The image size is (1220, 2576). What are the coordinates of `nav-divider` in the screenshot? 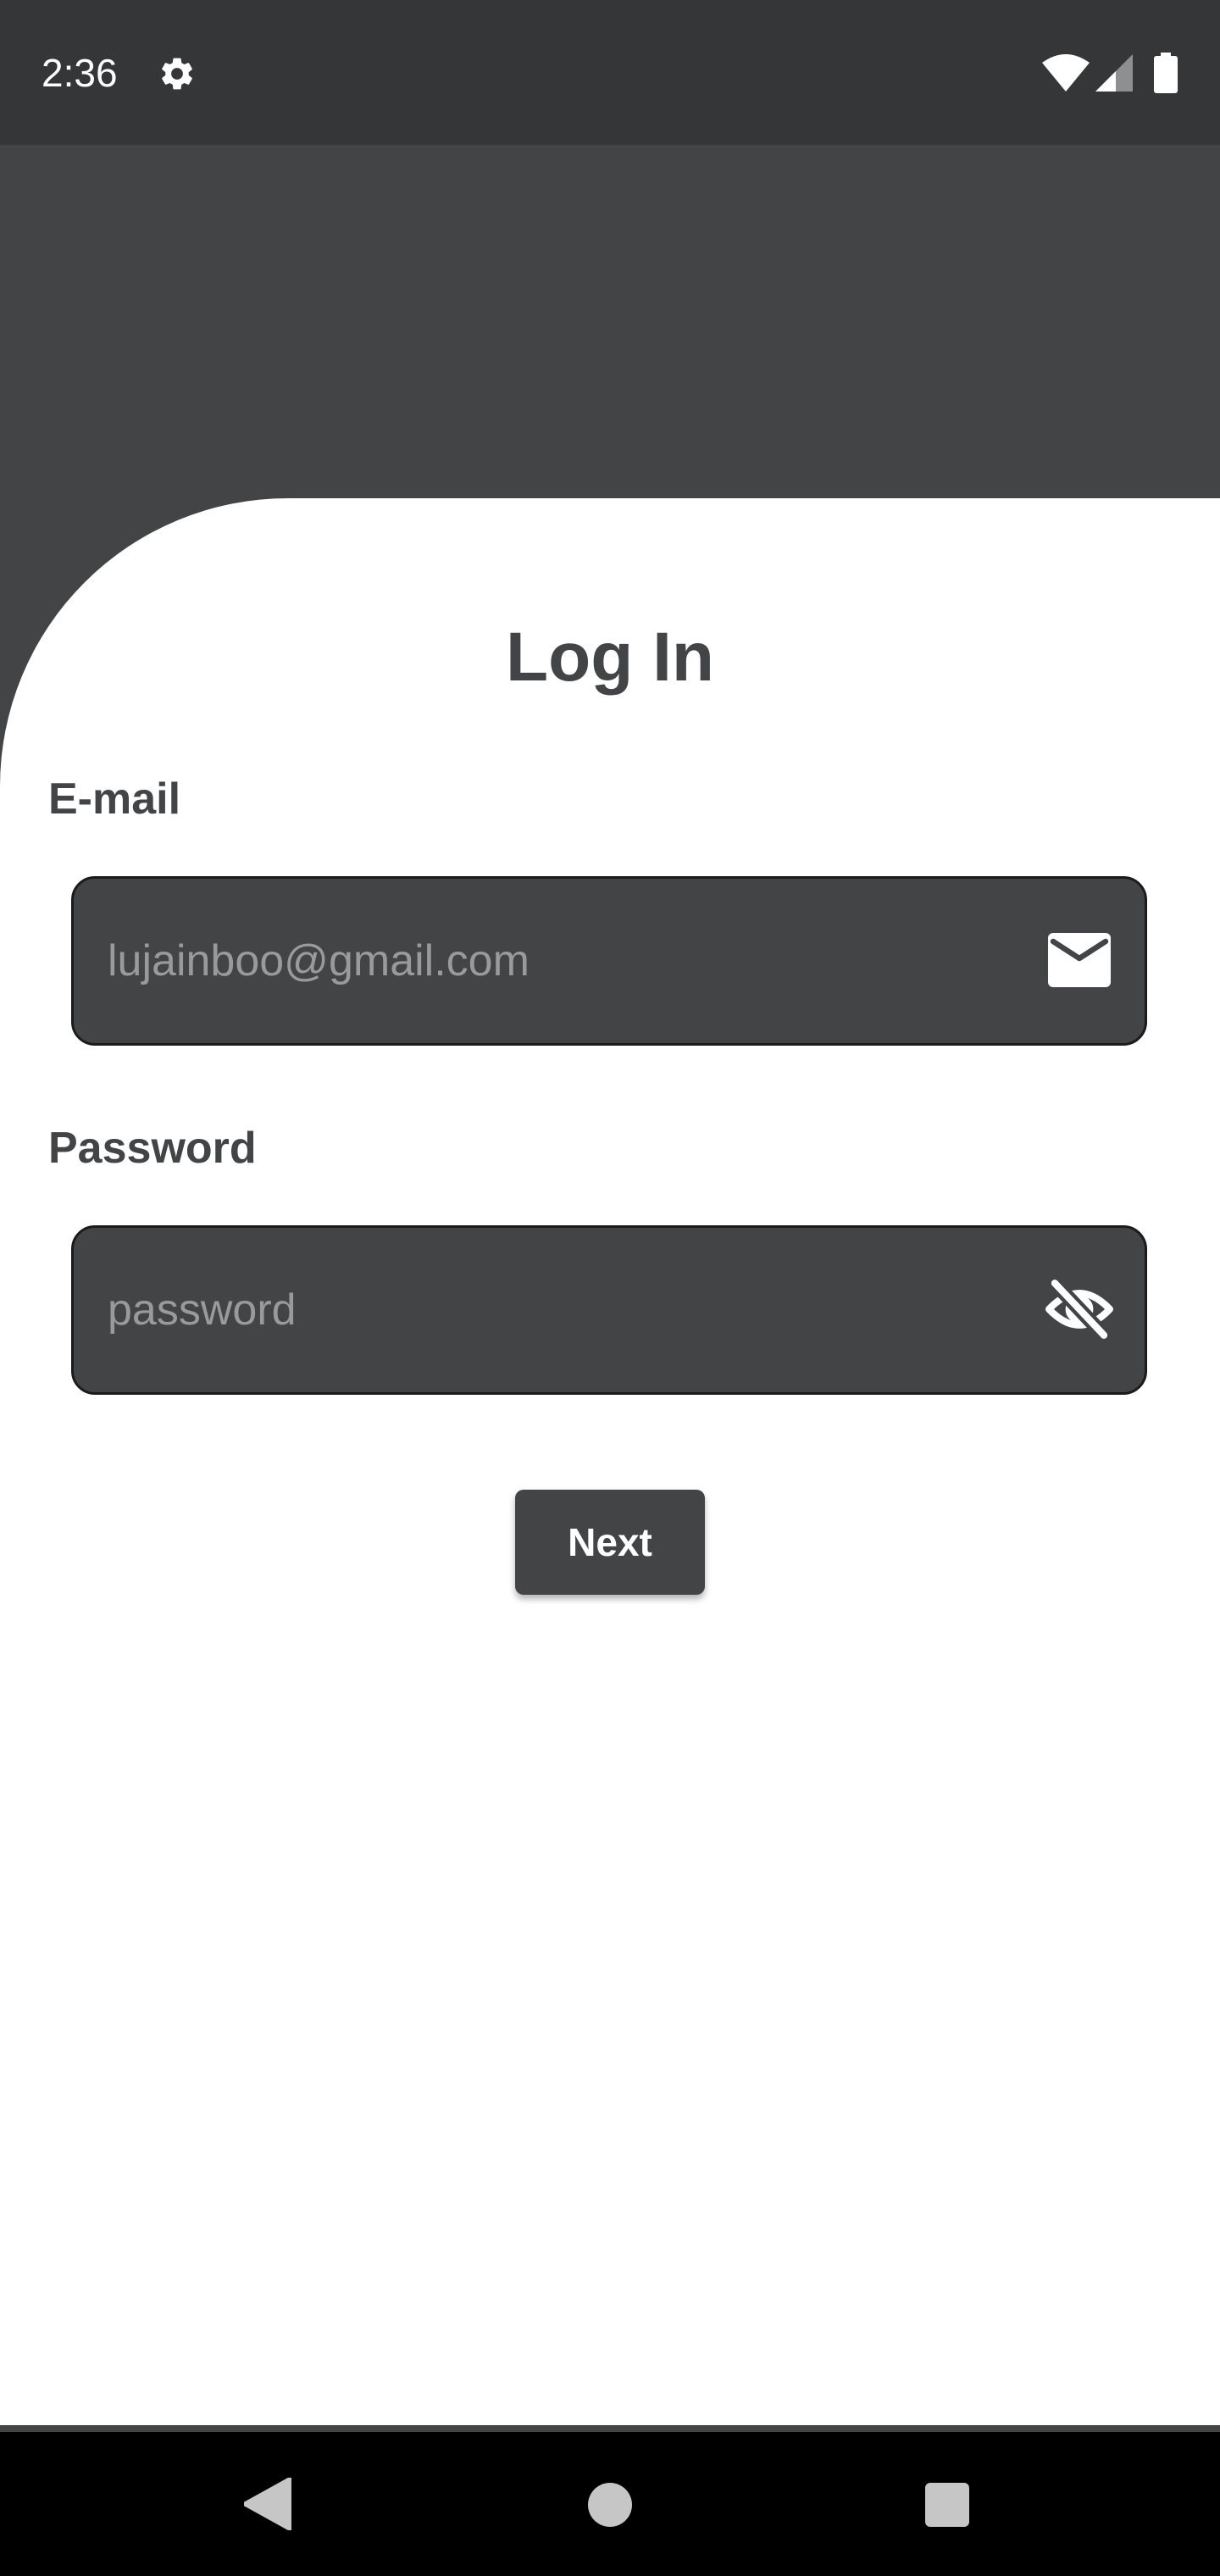 It's located at (610, 2428).